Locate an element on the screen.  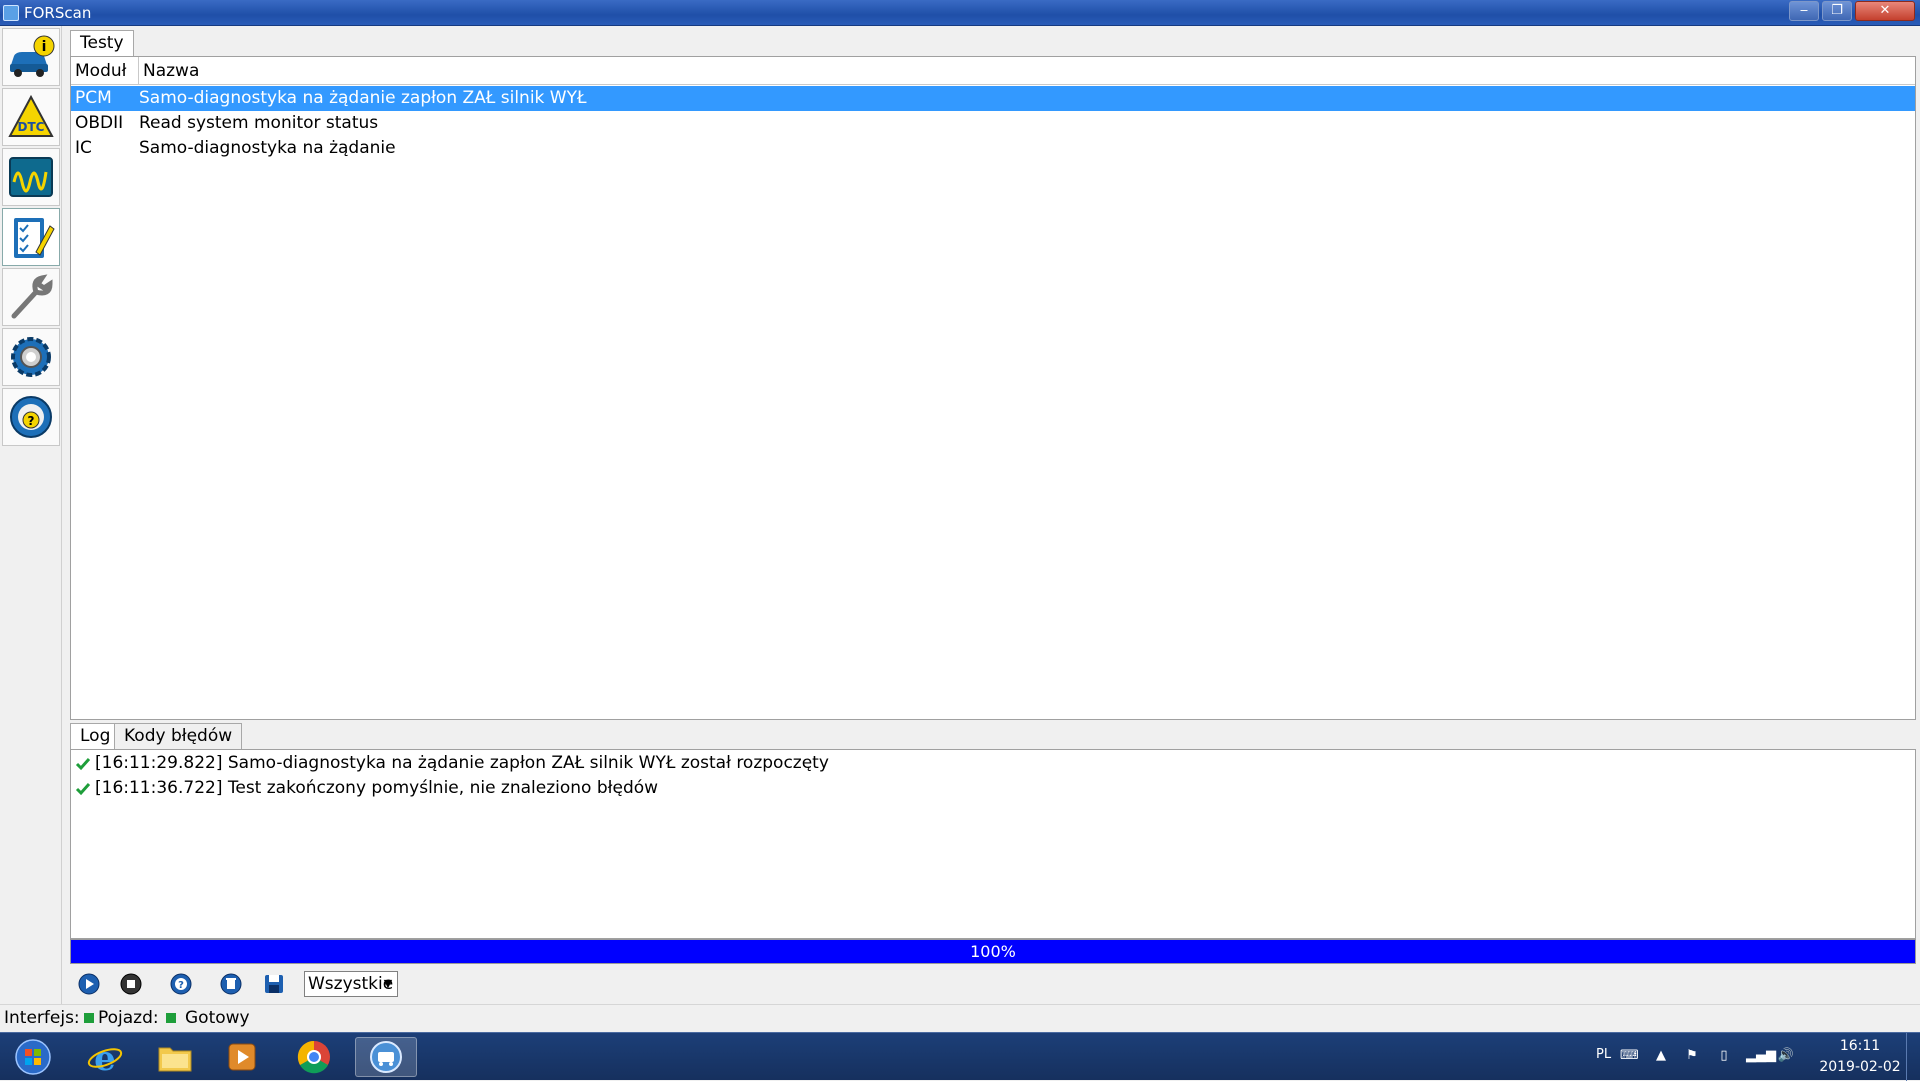
taskbar-internet-explorer: e is located at coordinates (105, 1057).